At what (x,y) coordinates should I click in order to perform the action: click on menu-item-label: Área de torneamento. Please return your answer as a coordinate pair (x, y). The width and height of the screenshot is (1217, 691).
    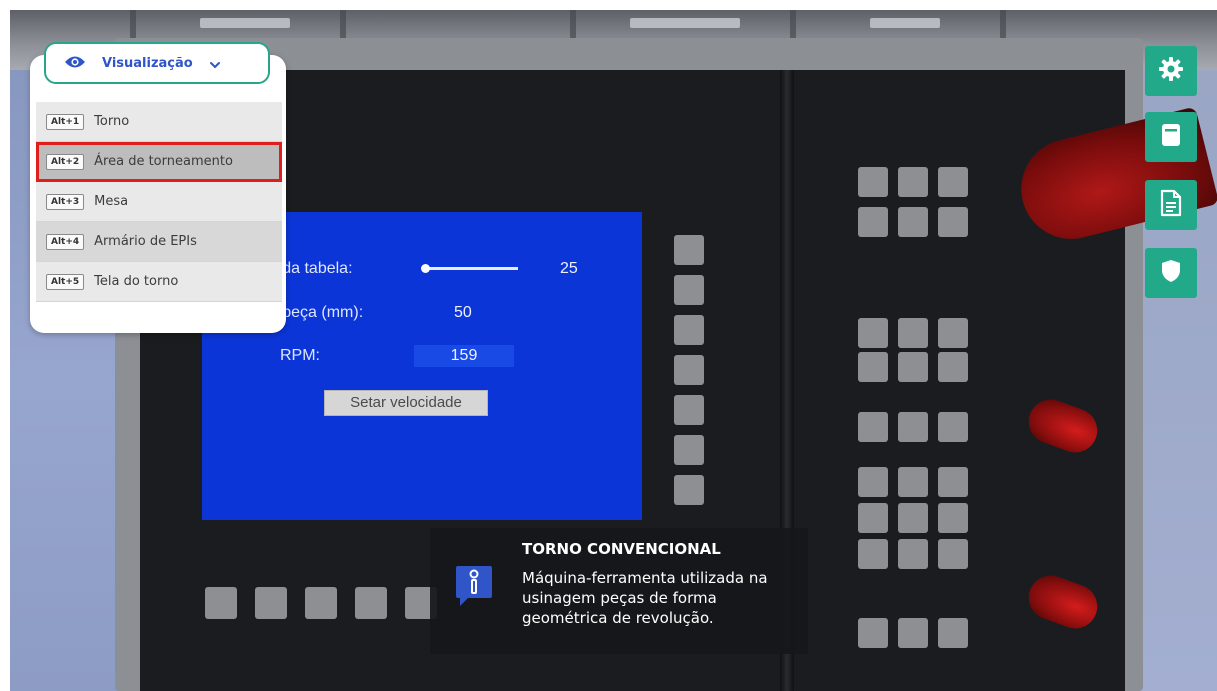
    Looking at the image, I should click on (163, 161).